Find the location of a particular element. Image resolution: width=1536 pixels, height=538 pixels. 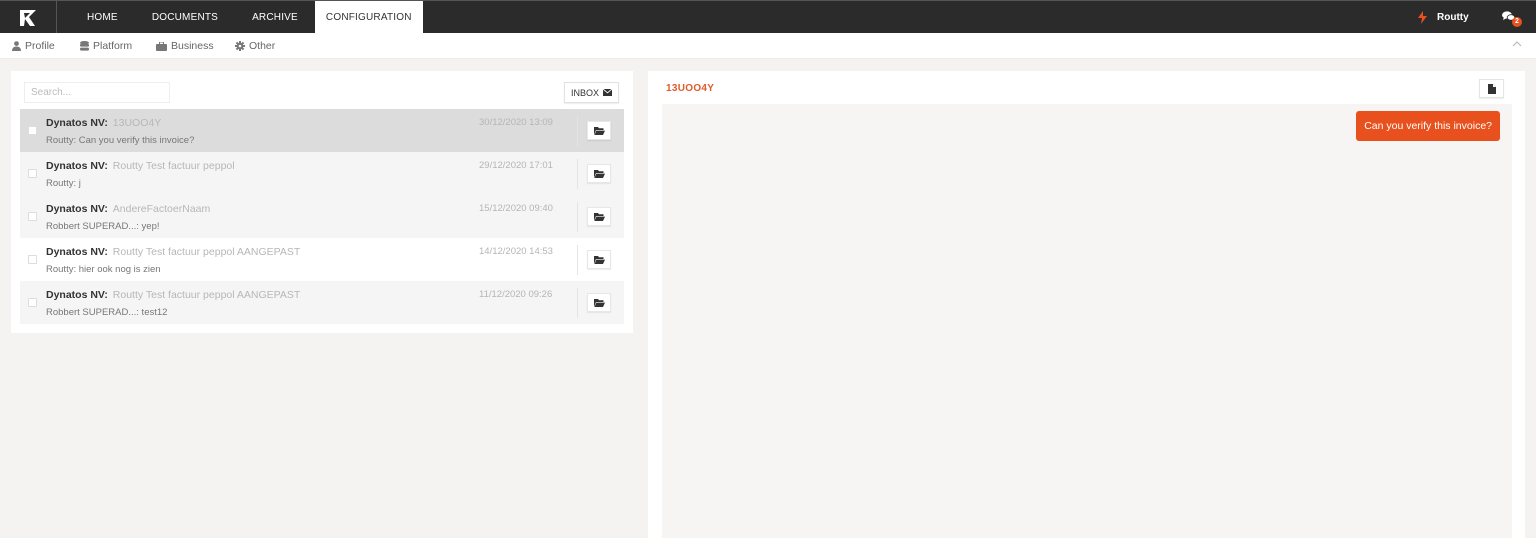

message-date: 14/12/2020 14:53 is located at coordinates (516, 251).